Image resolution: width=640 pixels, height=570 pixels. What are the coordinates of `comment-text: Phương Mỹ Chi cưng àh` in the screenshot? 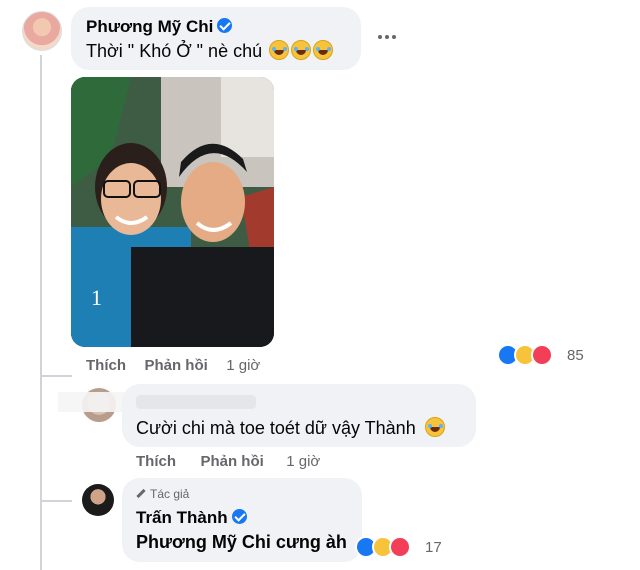 It's located at (241, 542).